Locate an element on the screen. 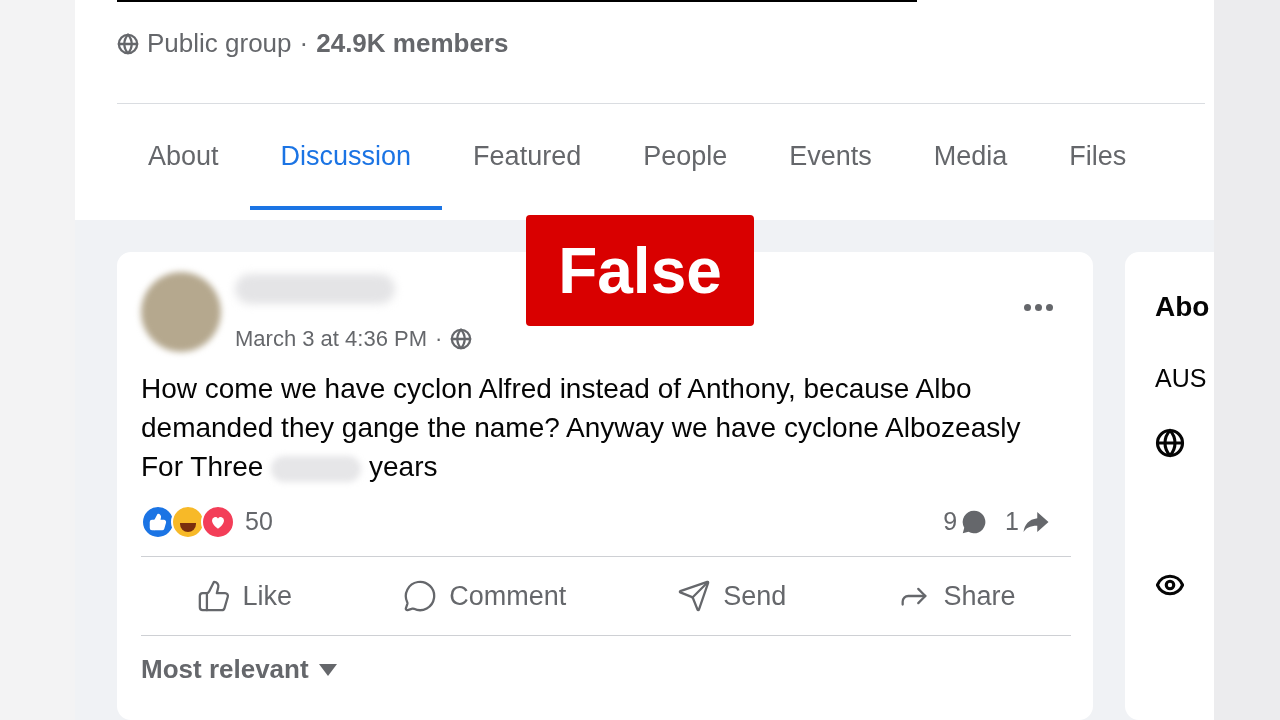  group-privacy: Public group is located at coordinates (219, 43).